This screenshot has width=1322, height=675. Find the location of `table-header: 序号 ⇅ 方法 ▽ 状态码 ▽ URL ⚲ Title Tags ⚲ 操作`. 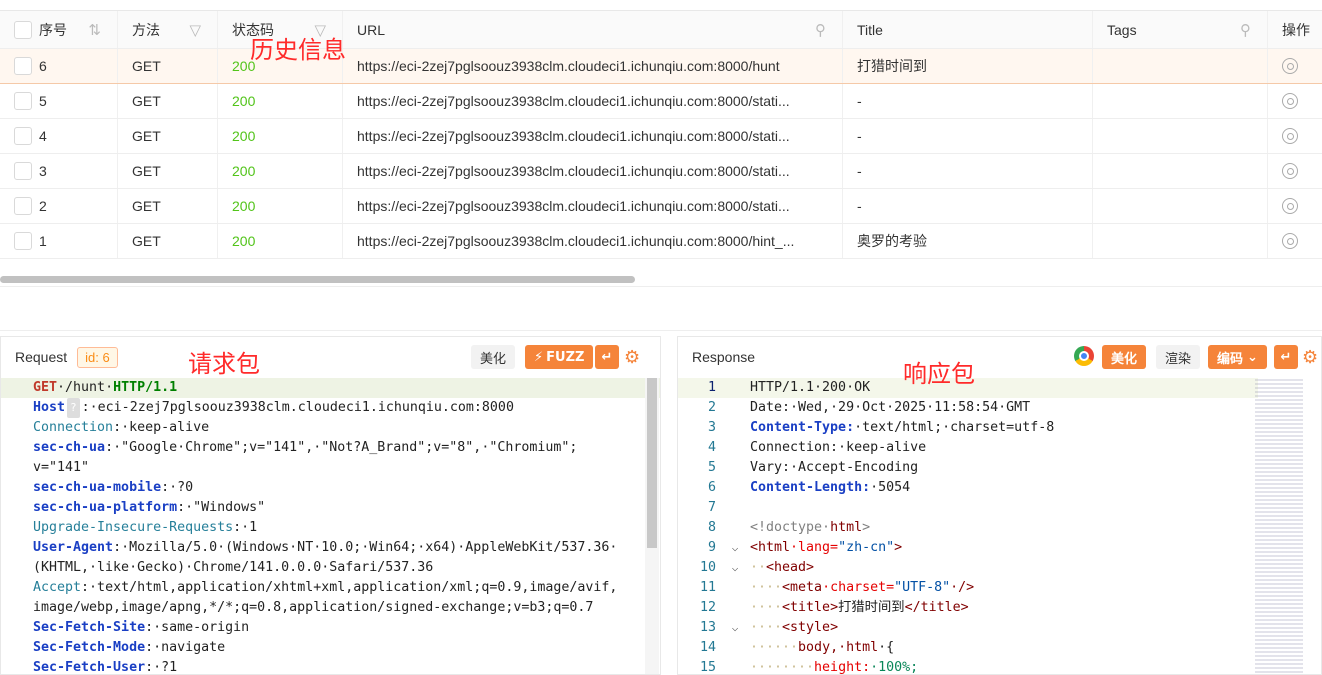

table-header: 序号 ⇅ 方法 ▽ 状态码 ▽ URL ⚲ Title Tags ⚲ 操作 is located at coordinates (661, 30).